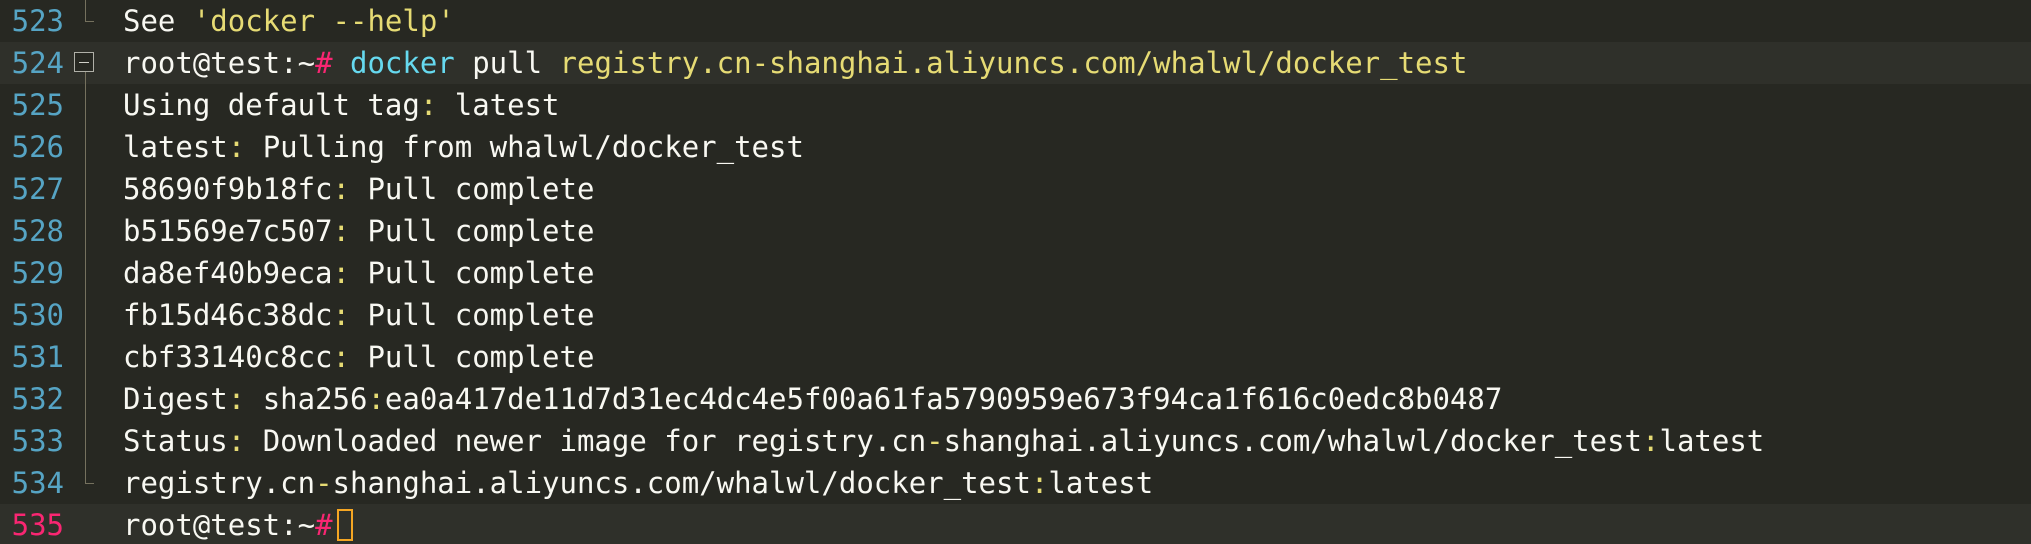 This screenshot has height=544, width=2031. I want to click on line-number: 524, so click(37, 63).